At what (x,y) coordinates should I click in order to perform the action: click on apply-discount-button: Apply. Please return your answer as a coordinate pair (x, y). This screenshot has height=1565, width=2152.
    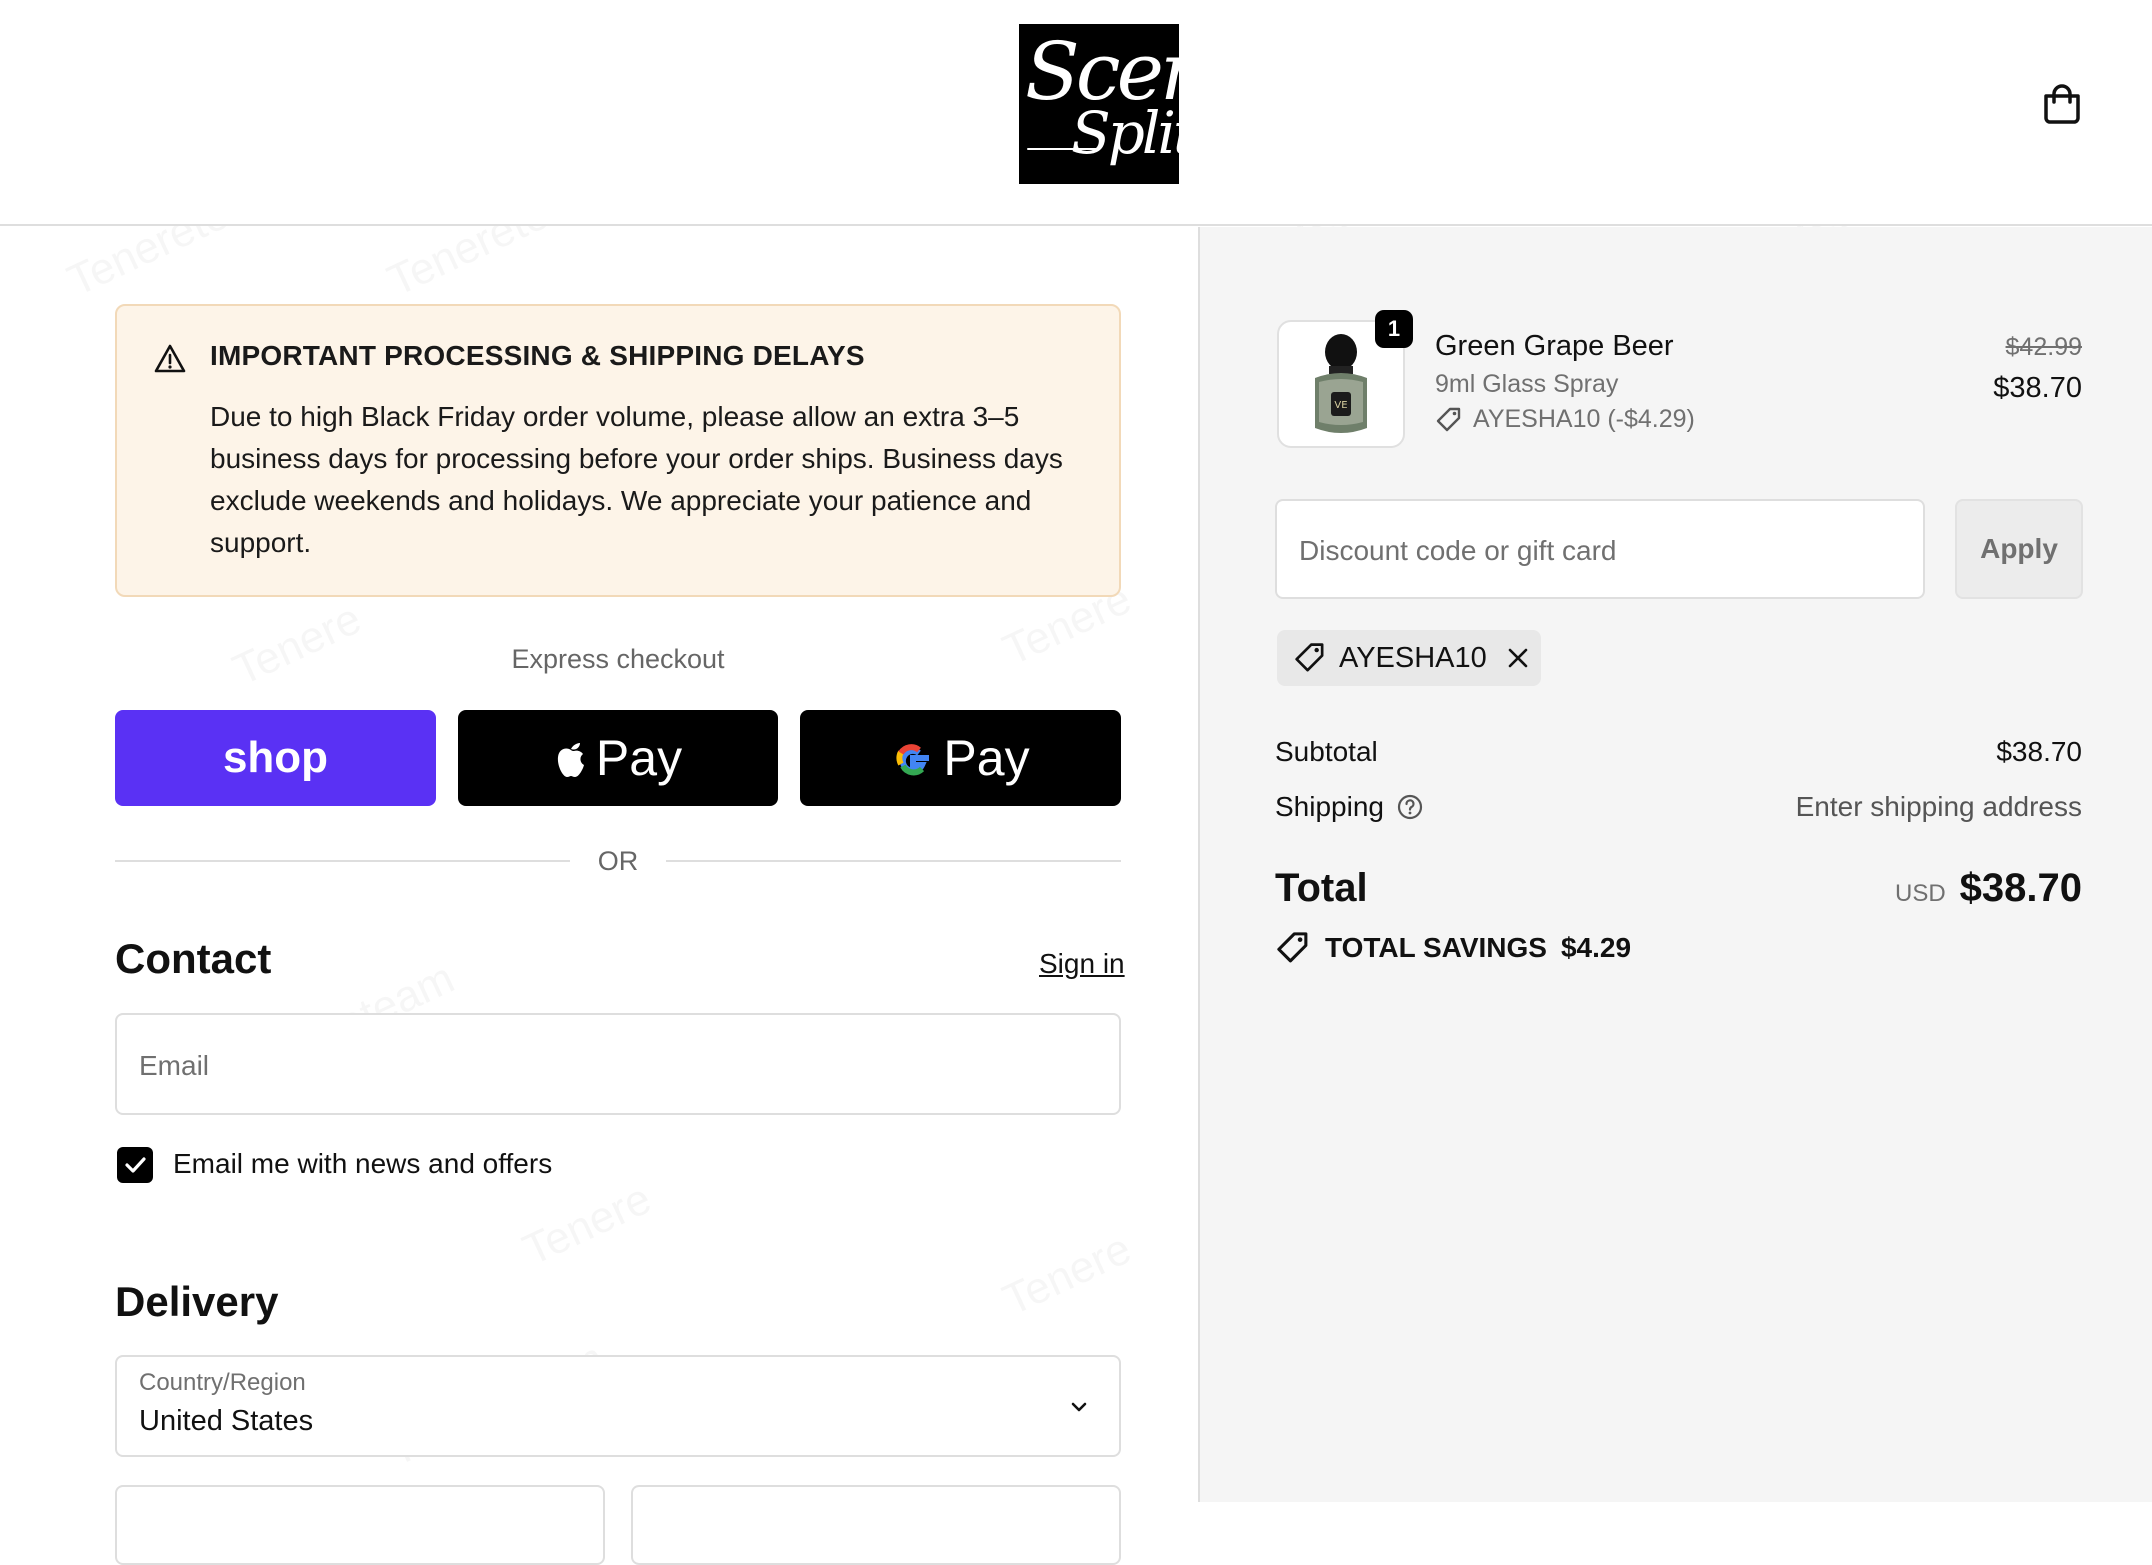
    Looking at the image, I should click on (2019, 549).